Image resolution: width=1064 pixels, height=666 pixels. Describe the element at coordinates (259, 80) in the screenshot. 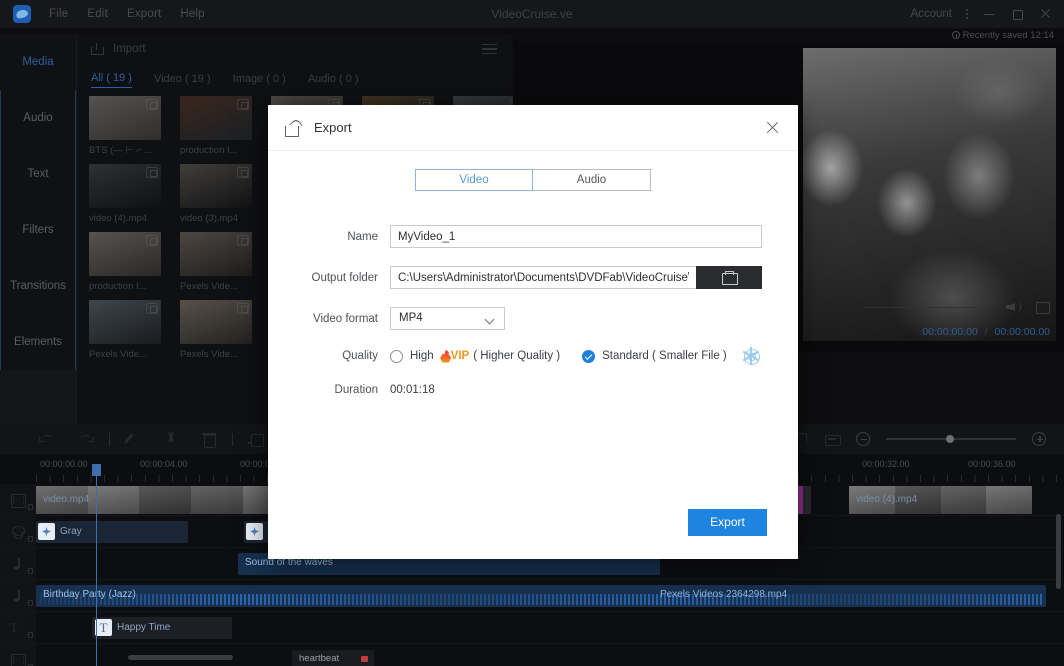

I see `tab-image: Image ( 0 )` at that location.